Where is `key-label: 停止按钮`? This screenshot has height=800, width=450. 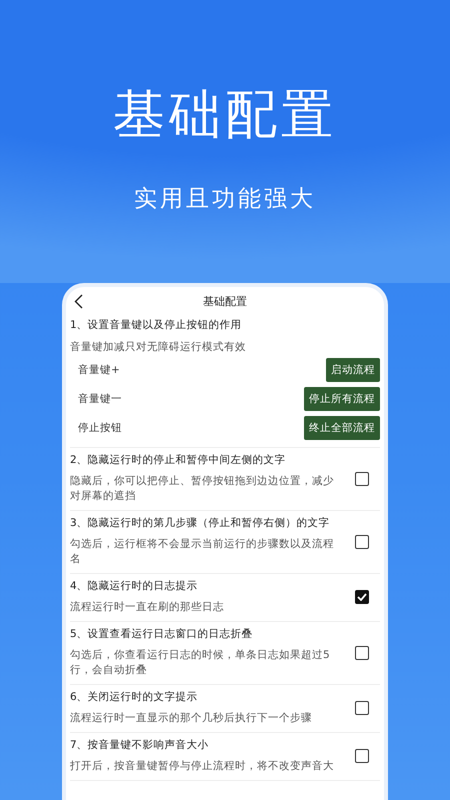 key-label: 停止按钮 is located at coordinates (100, 427).